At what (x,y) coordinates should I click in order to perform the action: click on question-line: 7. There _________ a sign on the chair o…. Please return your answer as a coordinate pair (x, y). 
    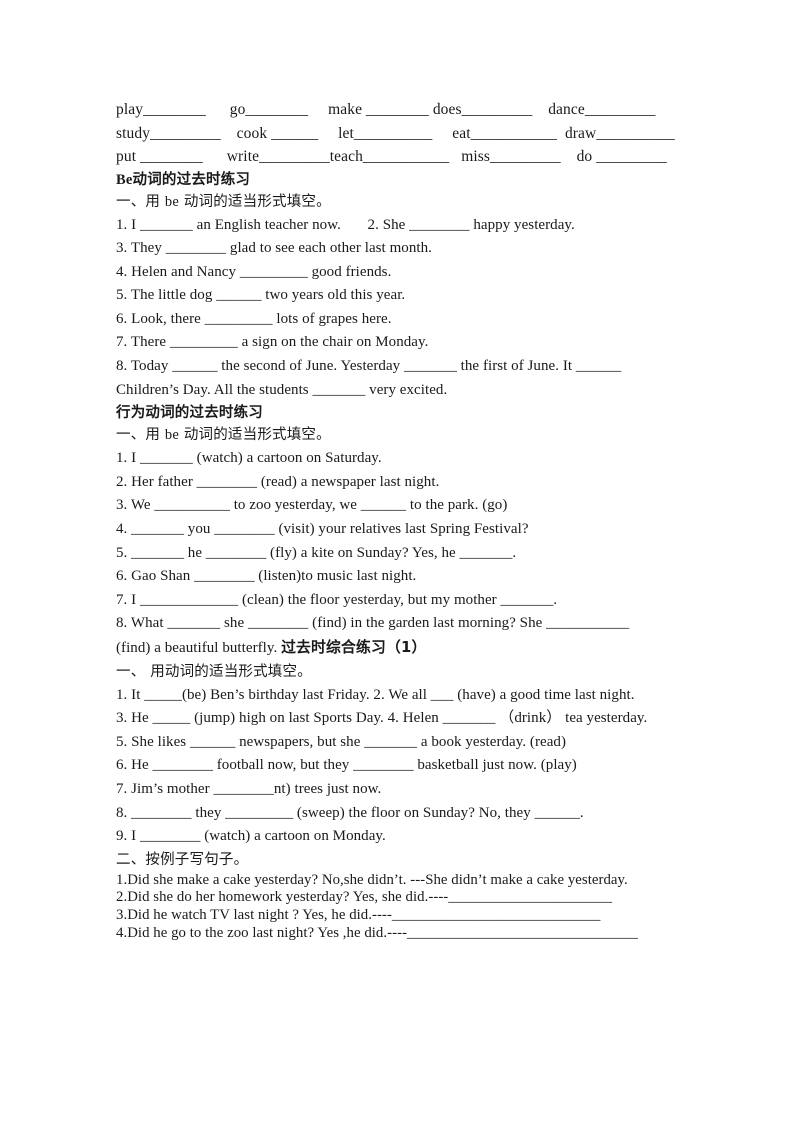
    Looking at the image, I should click on (272, 342).